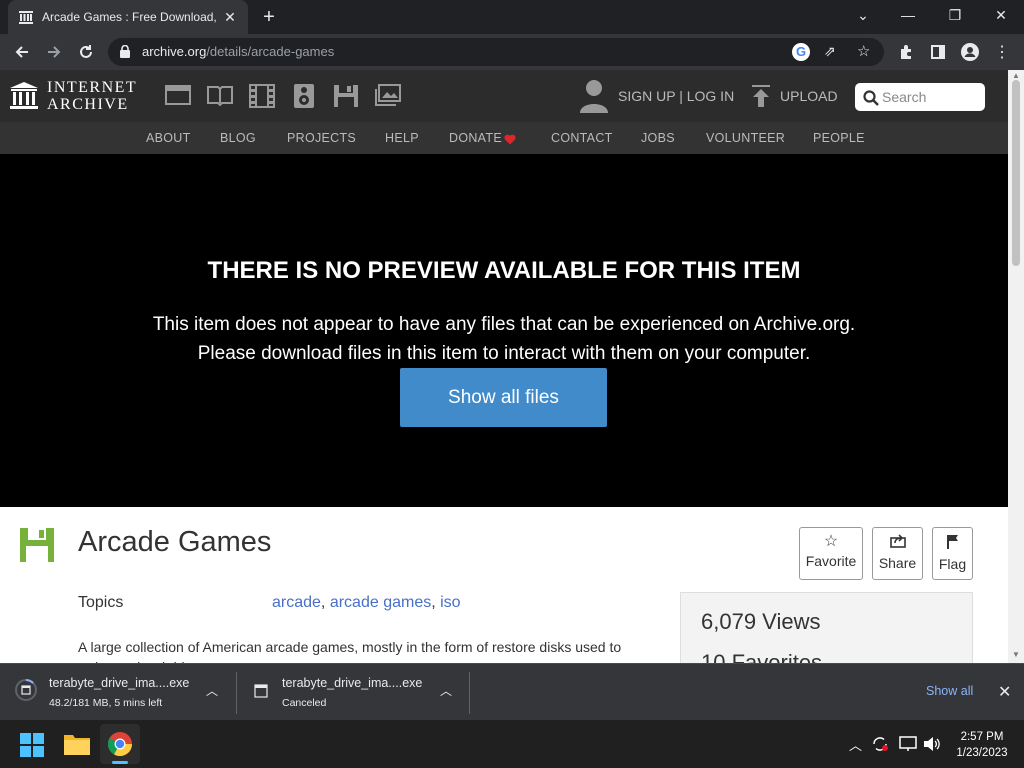 The width and height of the screenshot is (1024, 768). What do you see at coordinates (897, 563) in the screenshot?
I see `share-label: Share` at bounding box center [897, 563].